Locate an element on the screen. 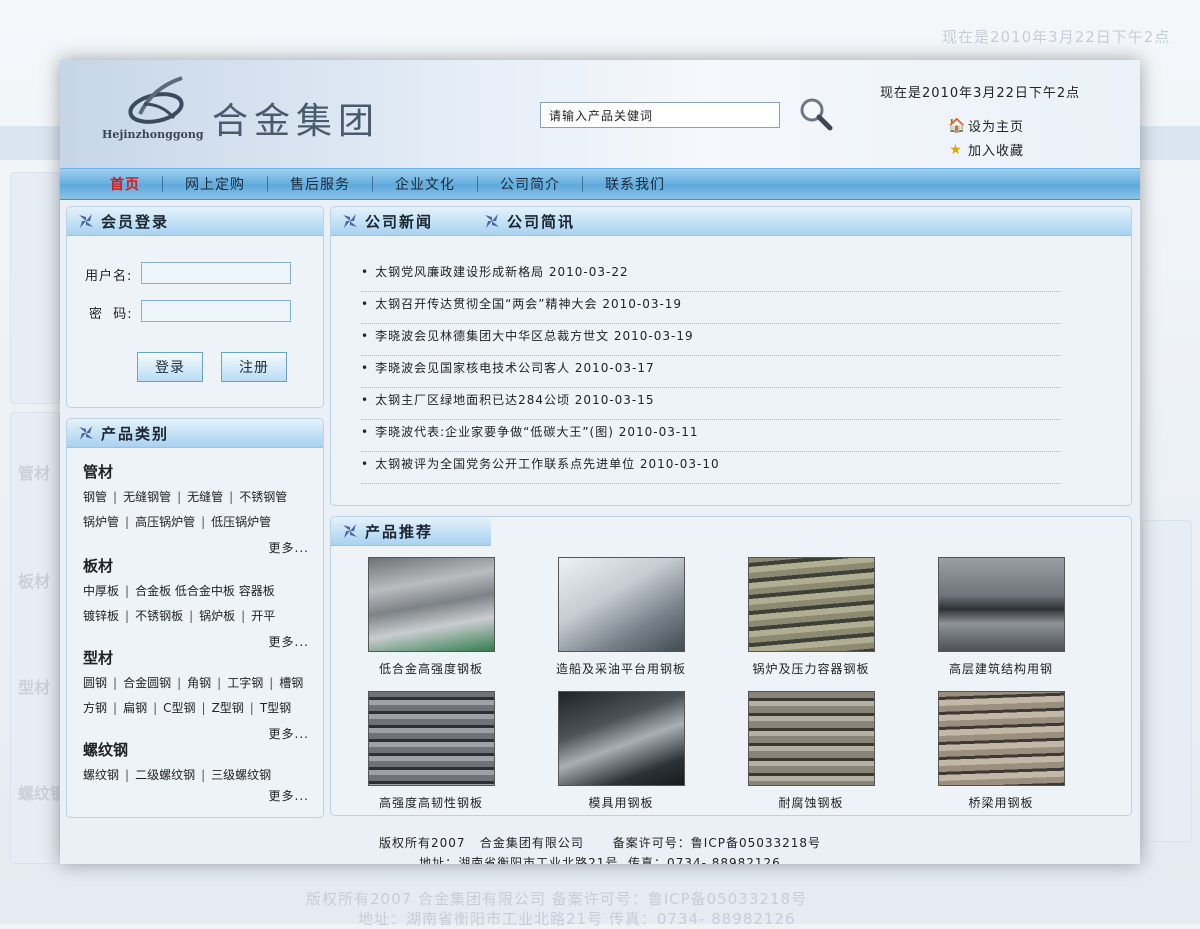 The height and width of the screenshot is (929, 1200). category-row: 圆钢 | 合金圆钢 | 角钢 | 工字钢 | 槽钢 is located at coordinates (193, 682).